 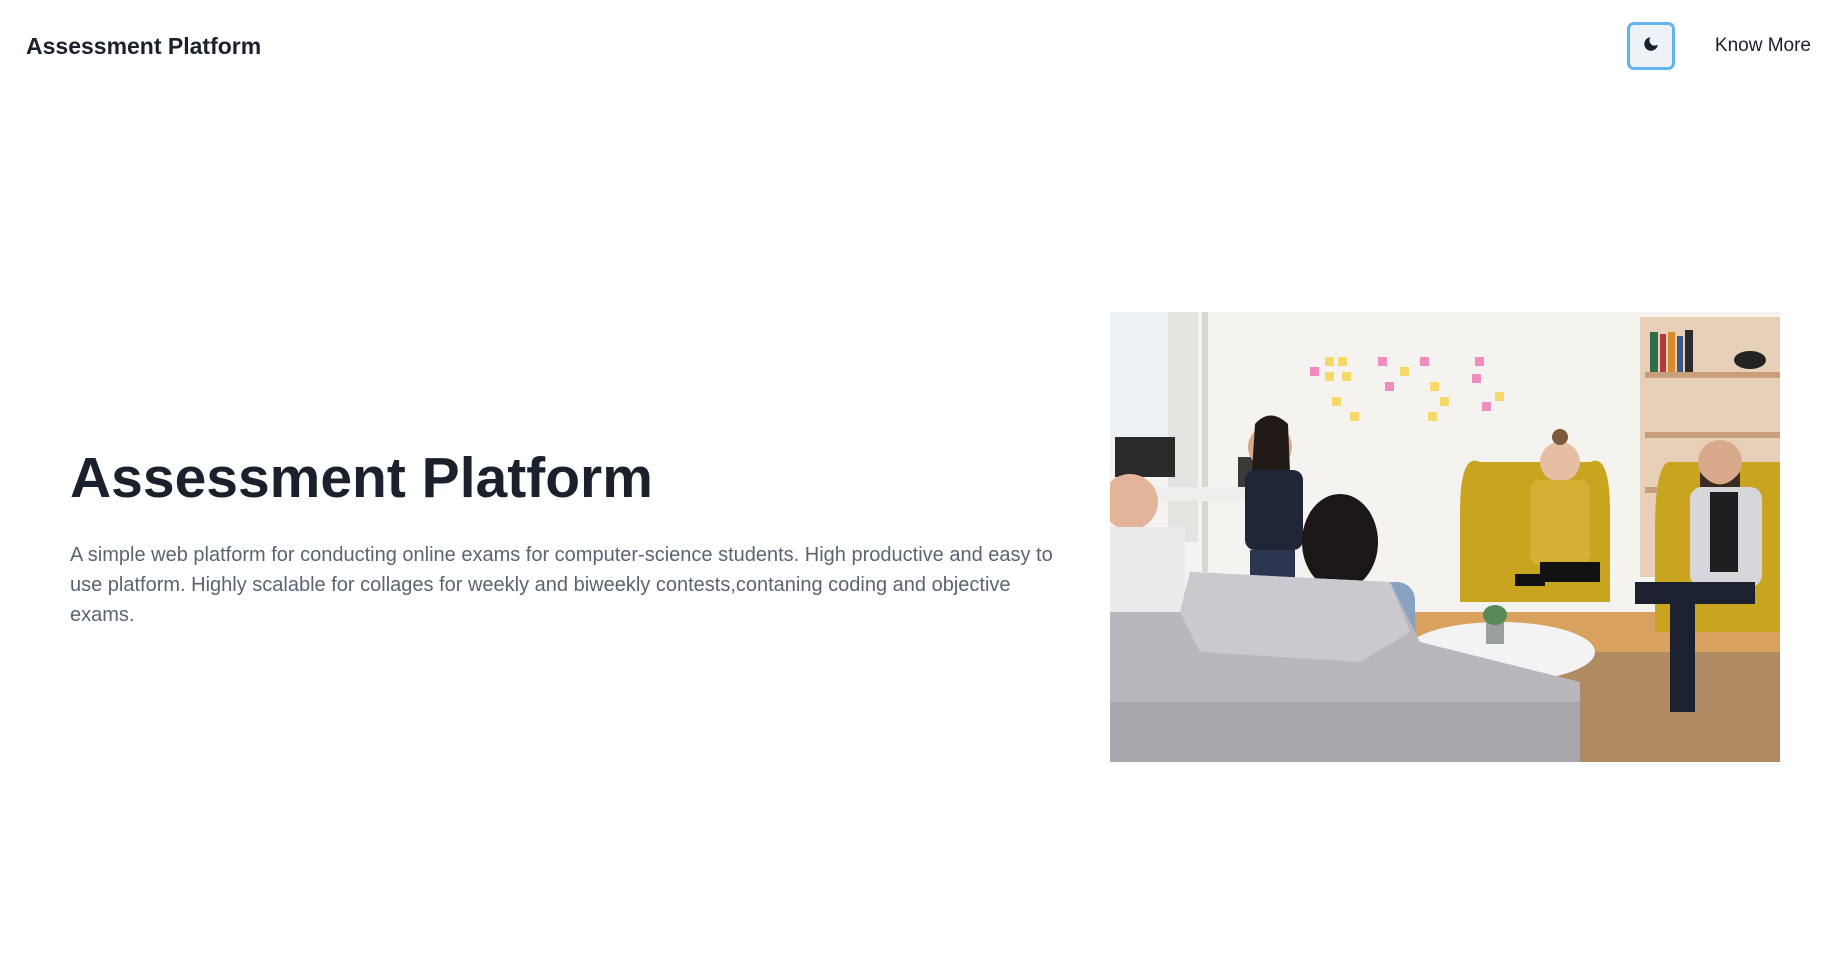 I want to click on theme-toggle-button, so click(x=1650, y=46).